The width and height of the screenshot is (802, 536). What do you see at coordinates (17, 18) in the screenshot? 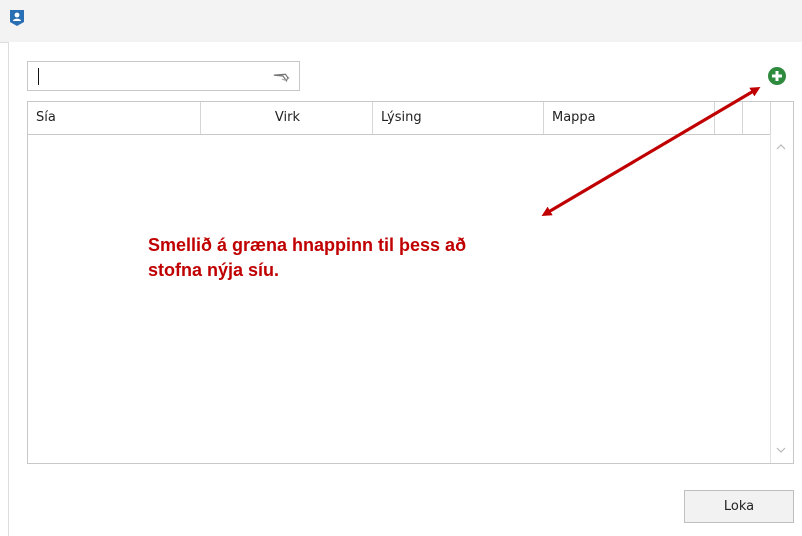
I see `user-badge-icon` at bounding box center [17, 18].